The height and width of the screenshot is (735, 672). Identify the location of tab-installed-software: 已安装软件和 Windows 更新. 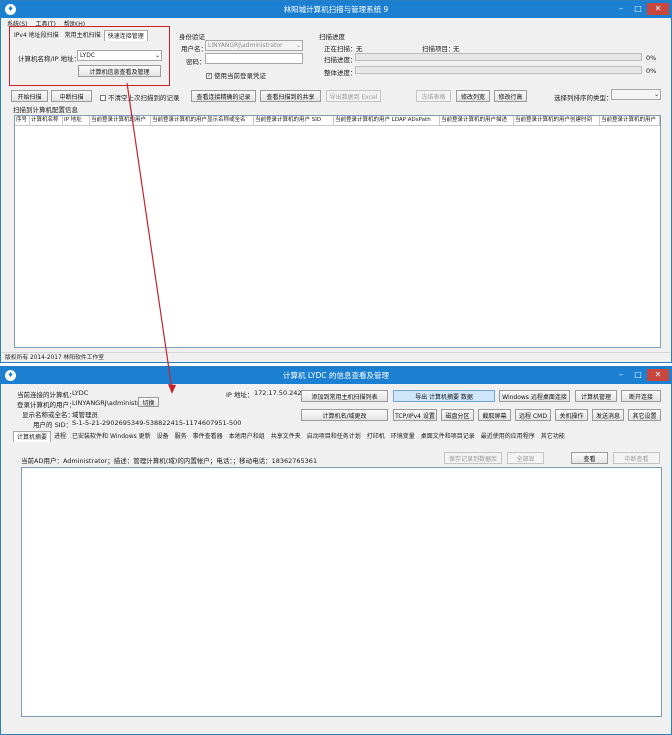
(111, 436).